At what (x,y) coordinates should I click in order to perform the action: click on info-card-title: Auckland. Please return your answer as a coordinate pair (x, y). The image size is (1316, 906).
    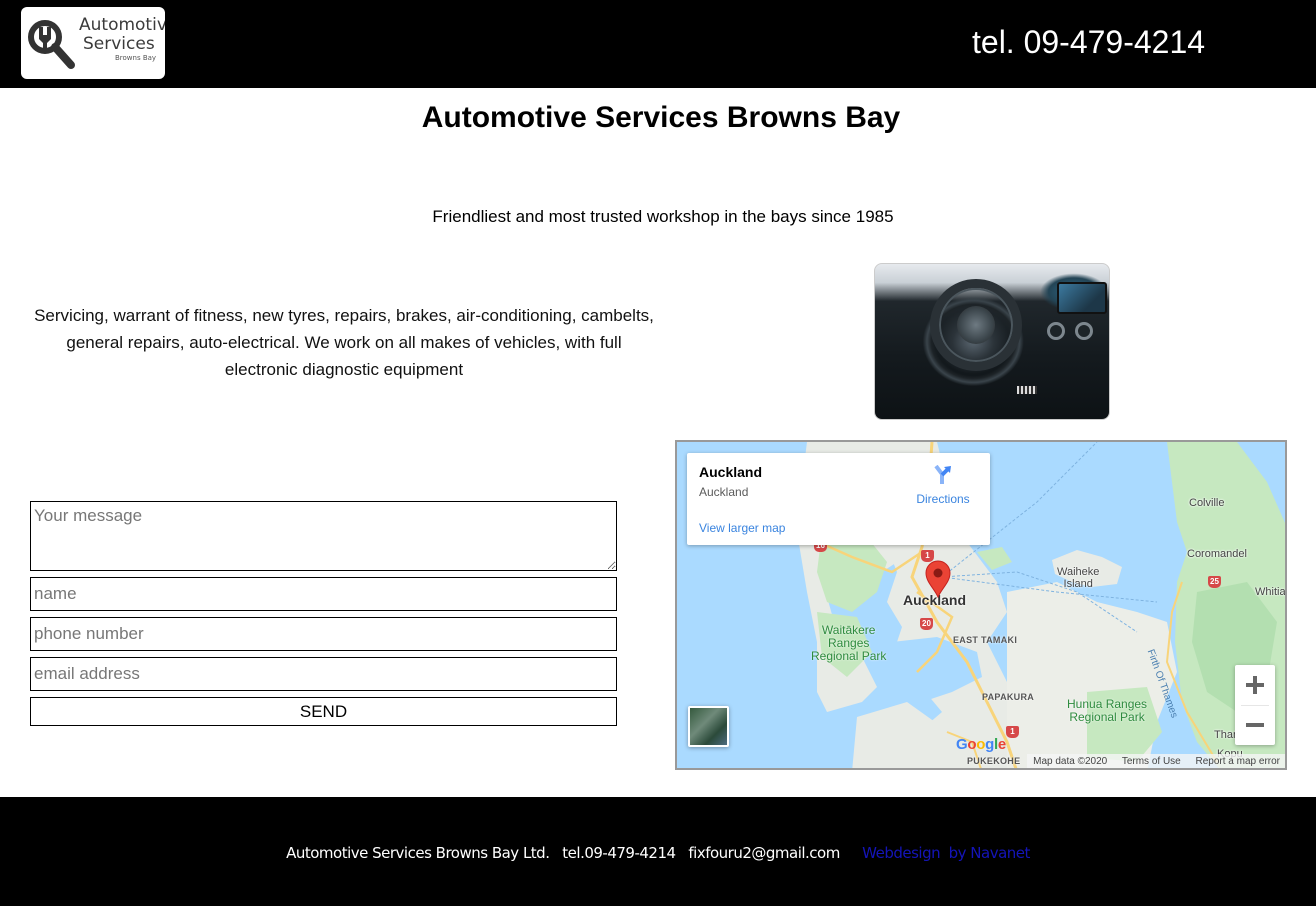
    Looking at the image, I should click on (731, 472).